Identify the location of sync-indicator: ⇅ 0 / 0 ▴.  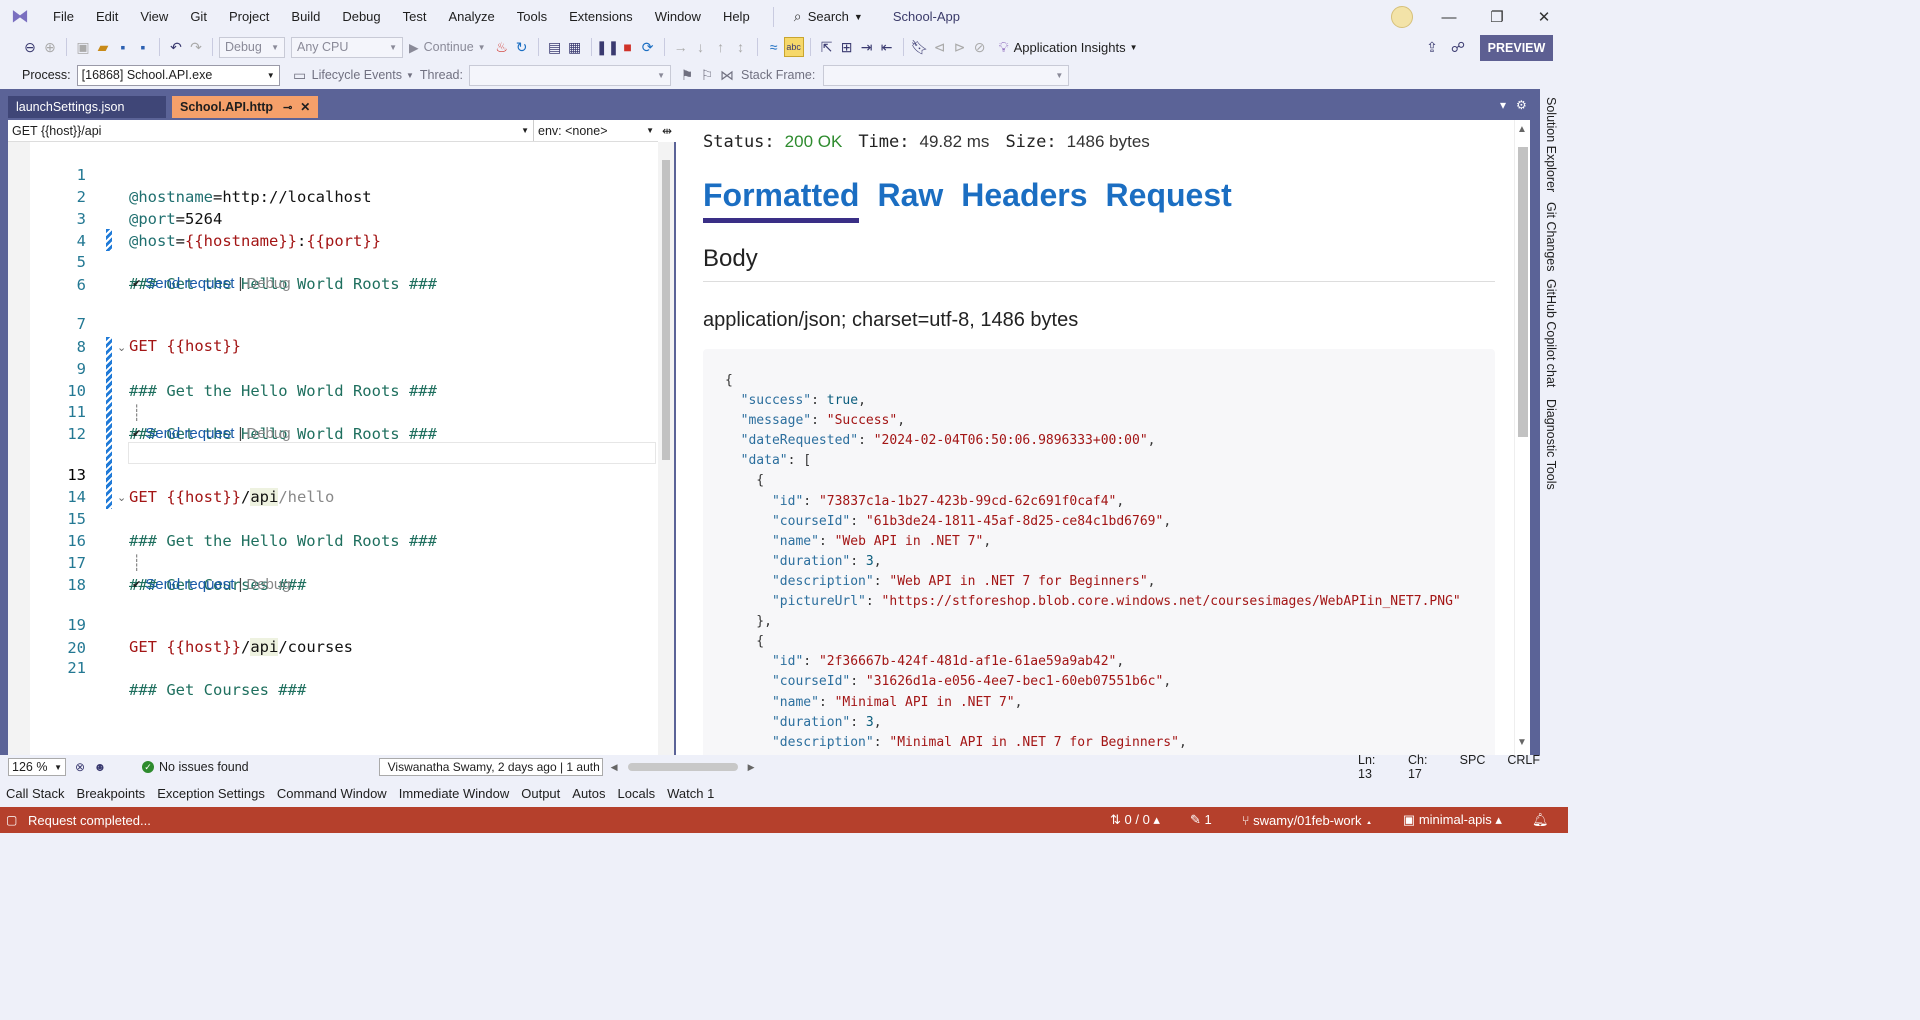
(1135, 820).